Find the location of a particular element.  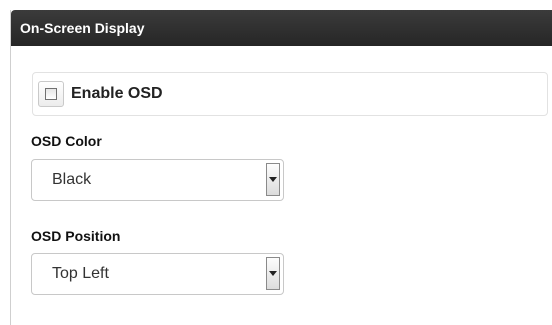

osd-position-value: Top Left is located at coordinates (80, 273).